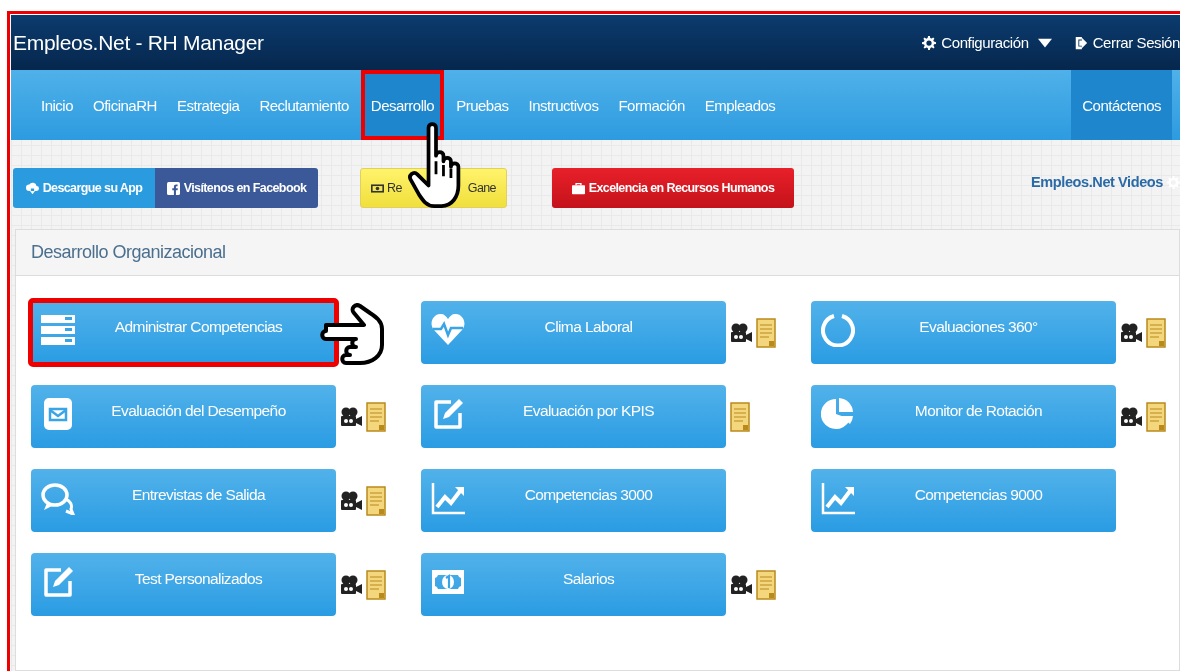 Image resolution: width=1180 pixels, height=671 pixels. What do you see at coordinates (672, 188) in the screenshot?
I see `action-button: Excelencia en Recursos Humanos` at bounding box center [672, 188].